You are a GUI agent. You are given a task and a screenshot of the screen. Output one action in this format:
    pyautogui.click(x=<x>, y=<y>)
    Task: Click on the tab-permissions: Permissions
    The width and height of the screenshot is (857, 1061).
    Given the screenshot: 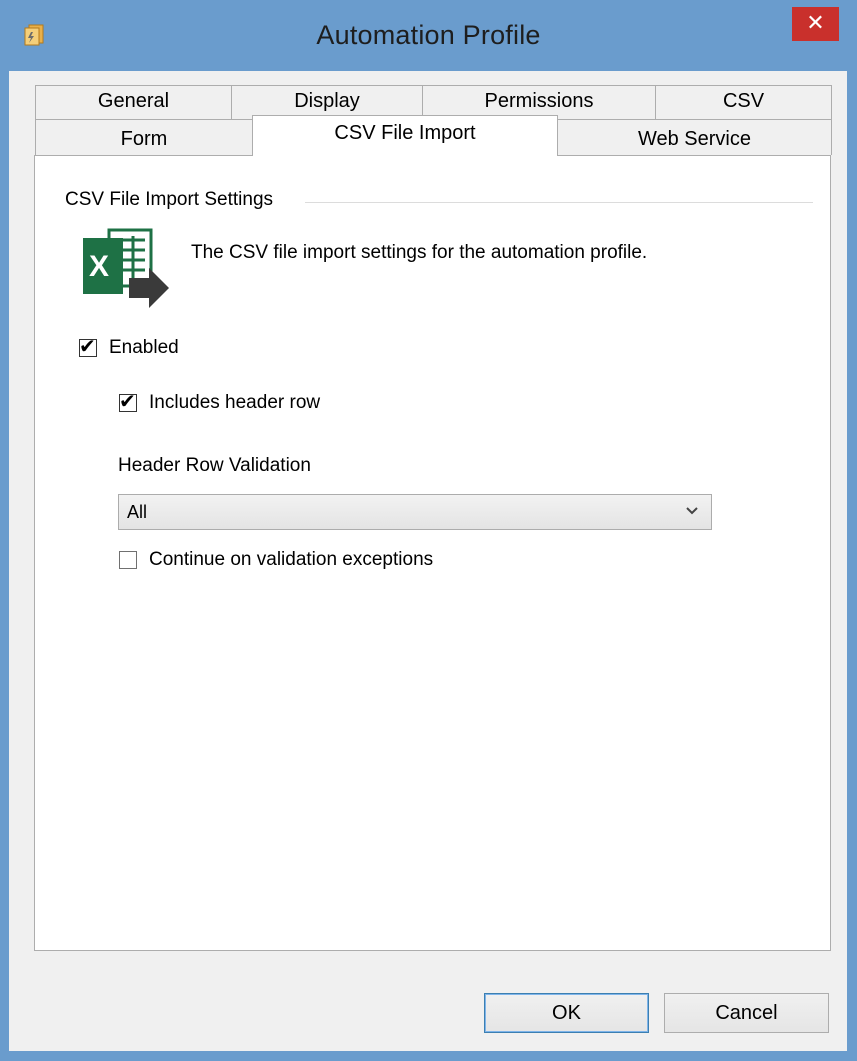 What is the action you would take?
    pyautogui.click(x=539, y=102)
    